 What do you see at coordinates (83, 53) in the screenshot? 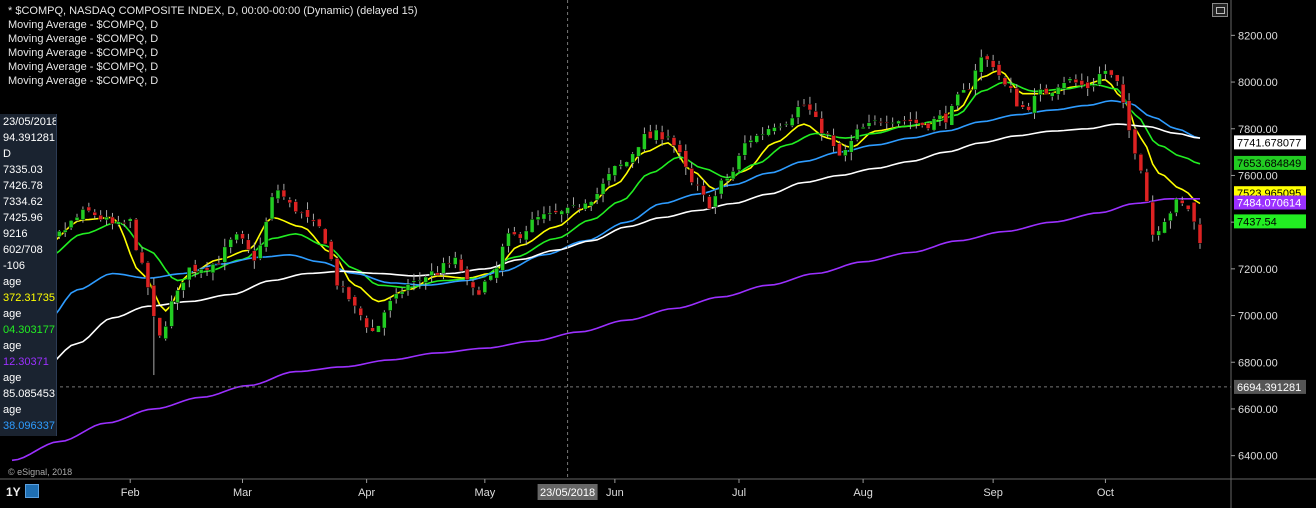
I see `legend-ma-3: Moving Average - $COMPQ, D` at bounding box center [83, 53].